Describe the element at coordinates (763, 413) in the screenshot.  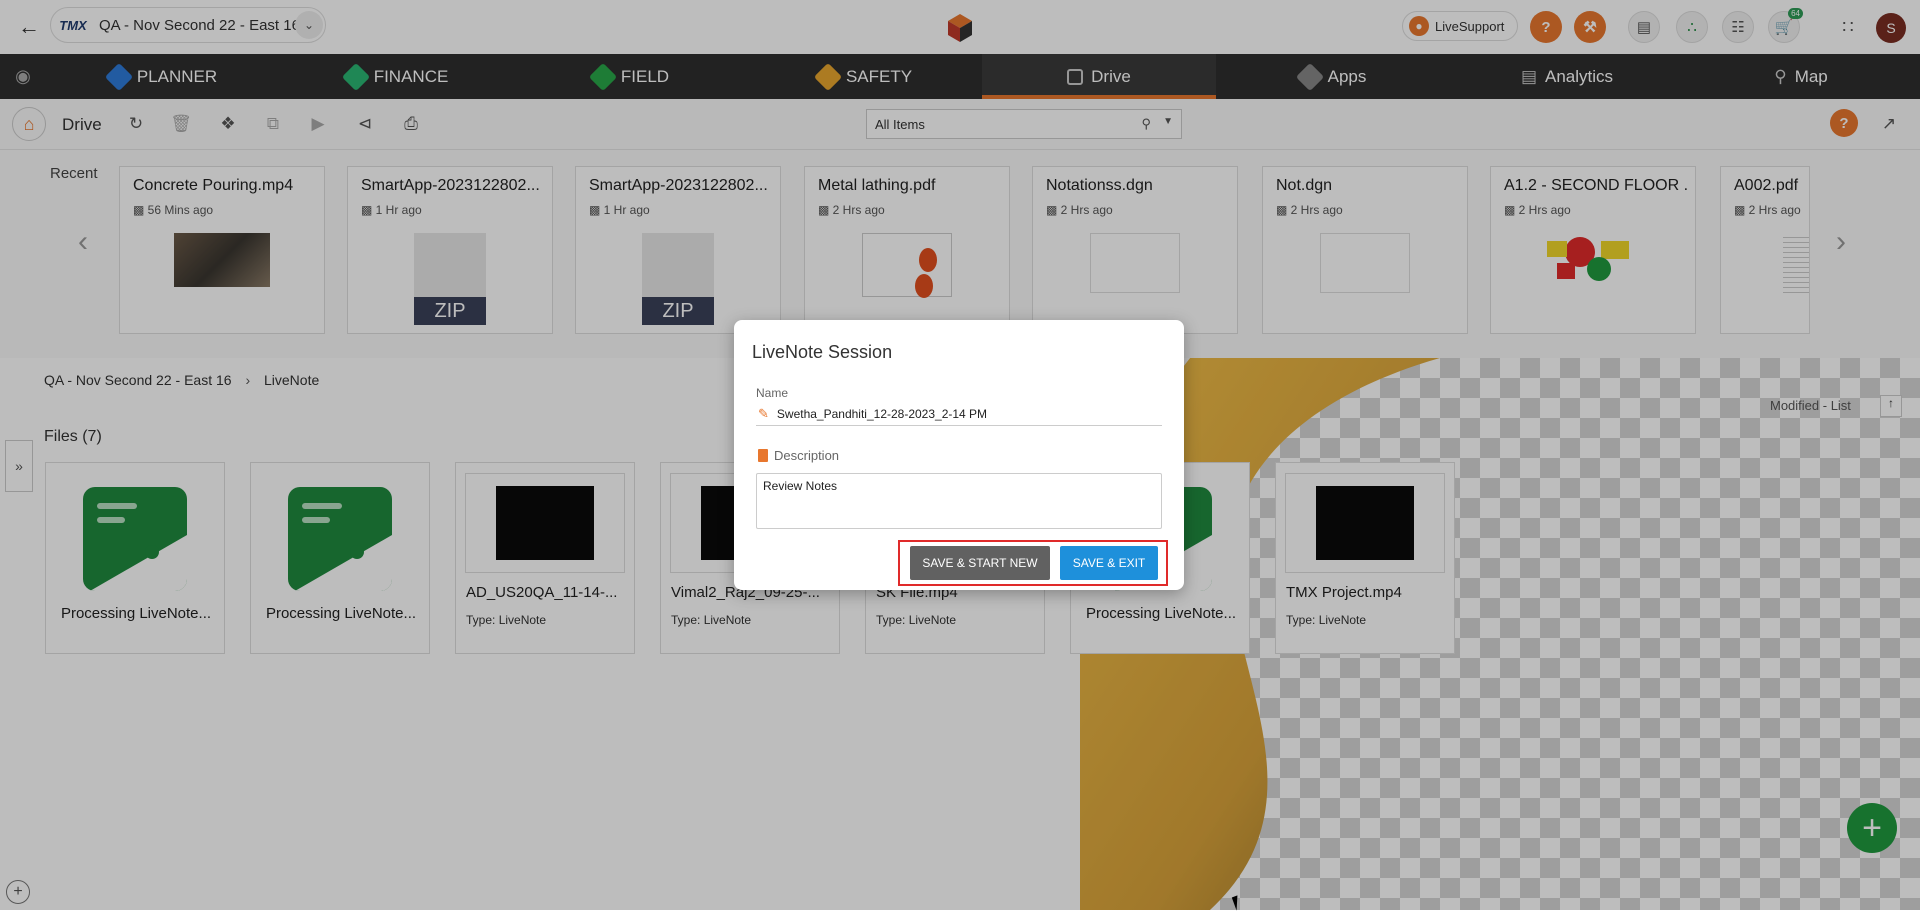
I see `edit-icon: ✎` at that location.